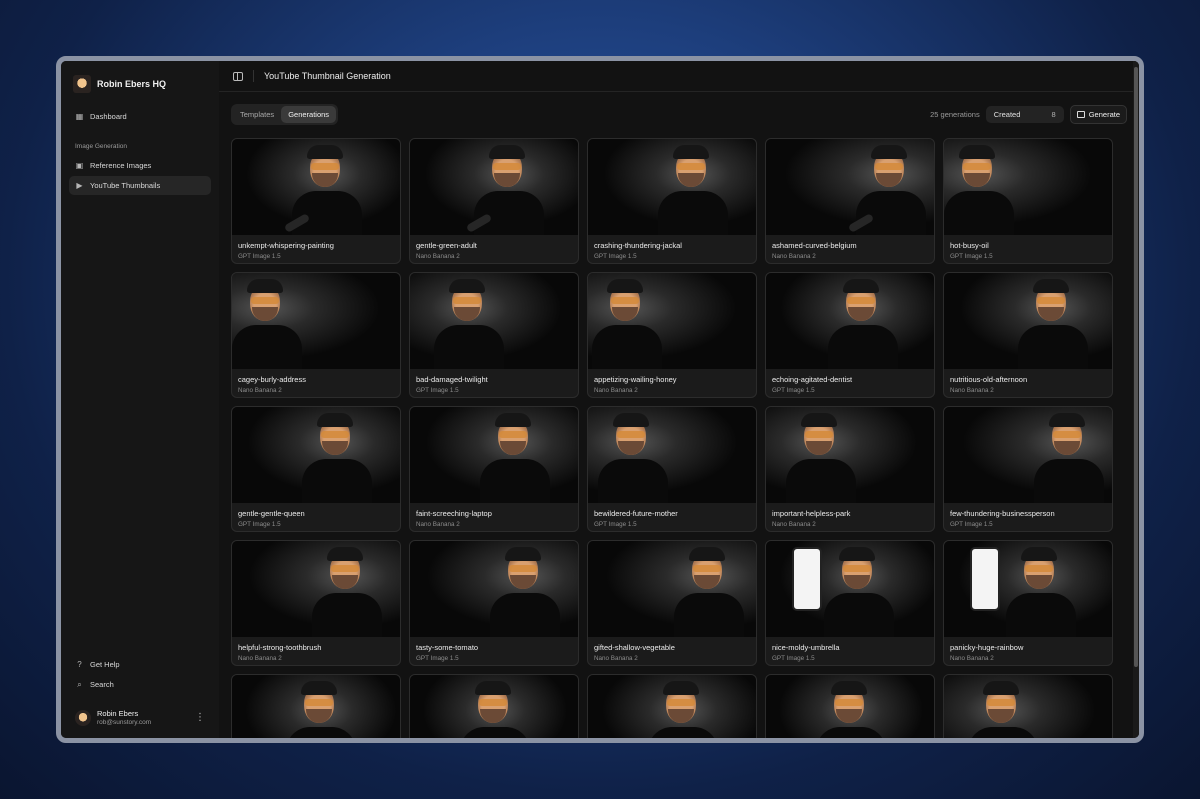 Image resolution: width=1200 pixels, height=799 pixels. I want to click on card-title: important-helpless-park, so click(811, 513).